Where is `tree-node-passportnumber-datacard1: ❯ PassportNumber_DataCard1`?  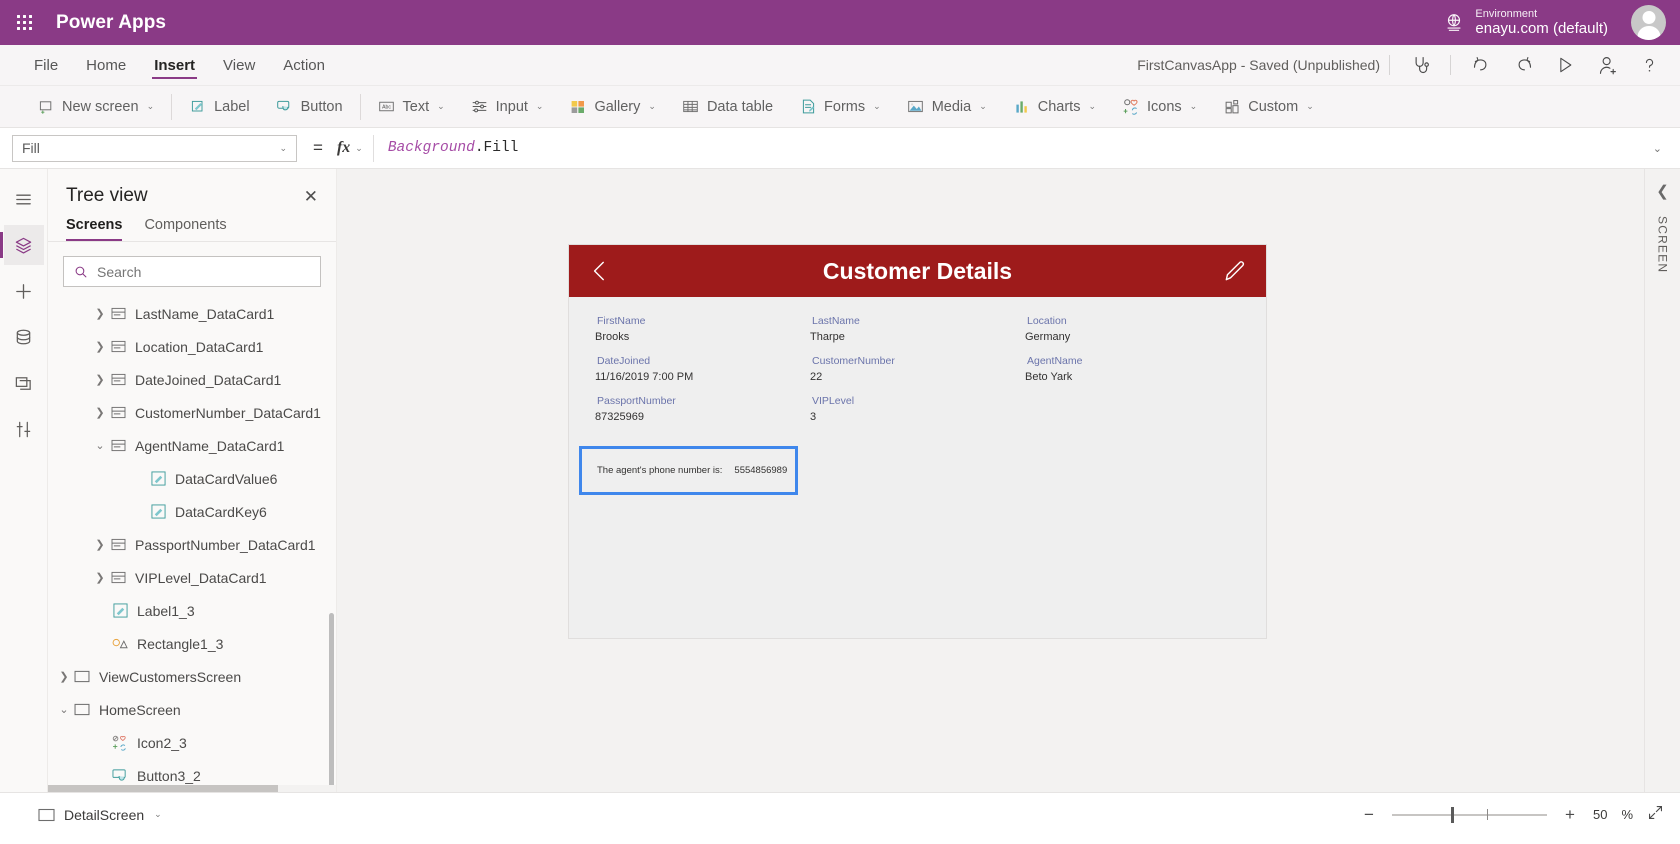 tree-node-passportnumber-datacard1: ❯ PassportNumber_DataCard1 is located at coordinates (192, 544).